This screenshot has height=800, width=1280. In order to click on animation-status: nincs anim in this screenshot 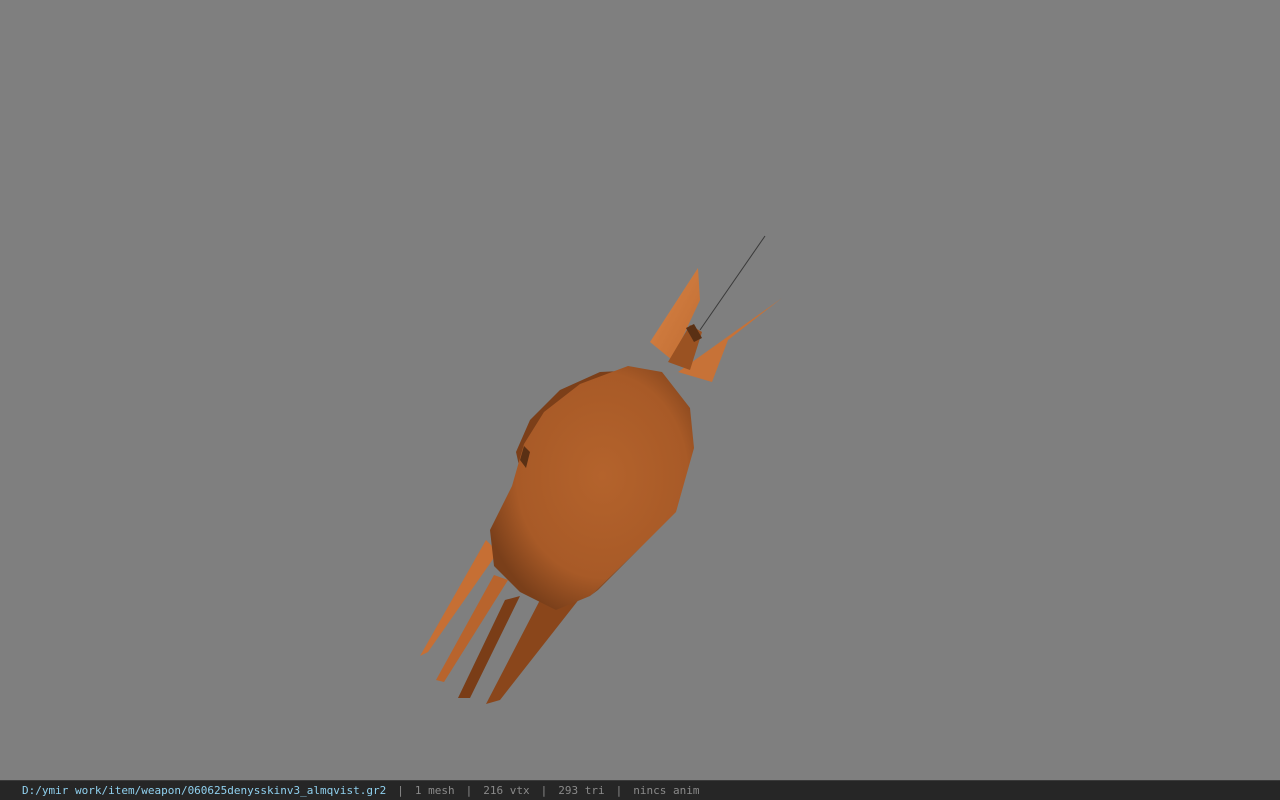, I will do `click(666, 790)`.